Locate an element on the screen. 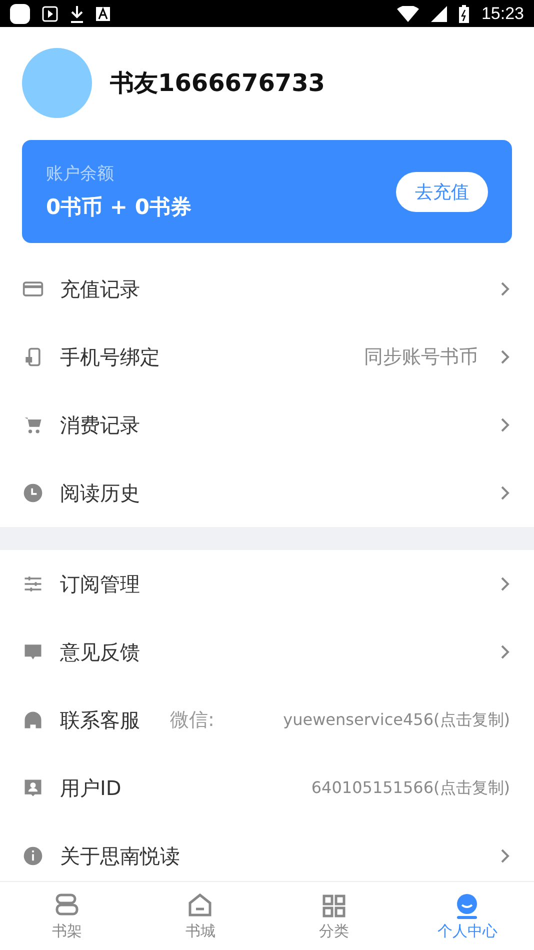 Image resolution: width=534 pixels, height=950 pixels. nav-tab: 分类 is located at coordinates (333, 916).